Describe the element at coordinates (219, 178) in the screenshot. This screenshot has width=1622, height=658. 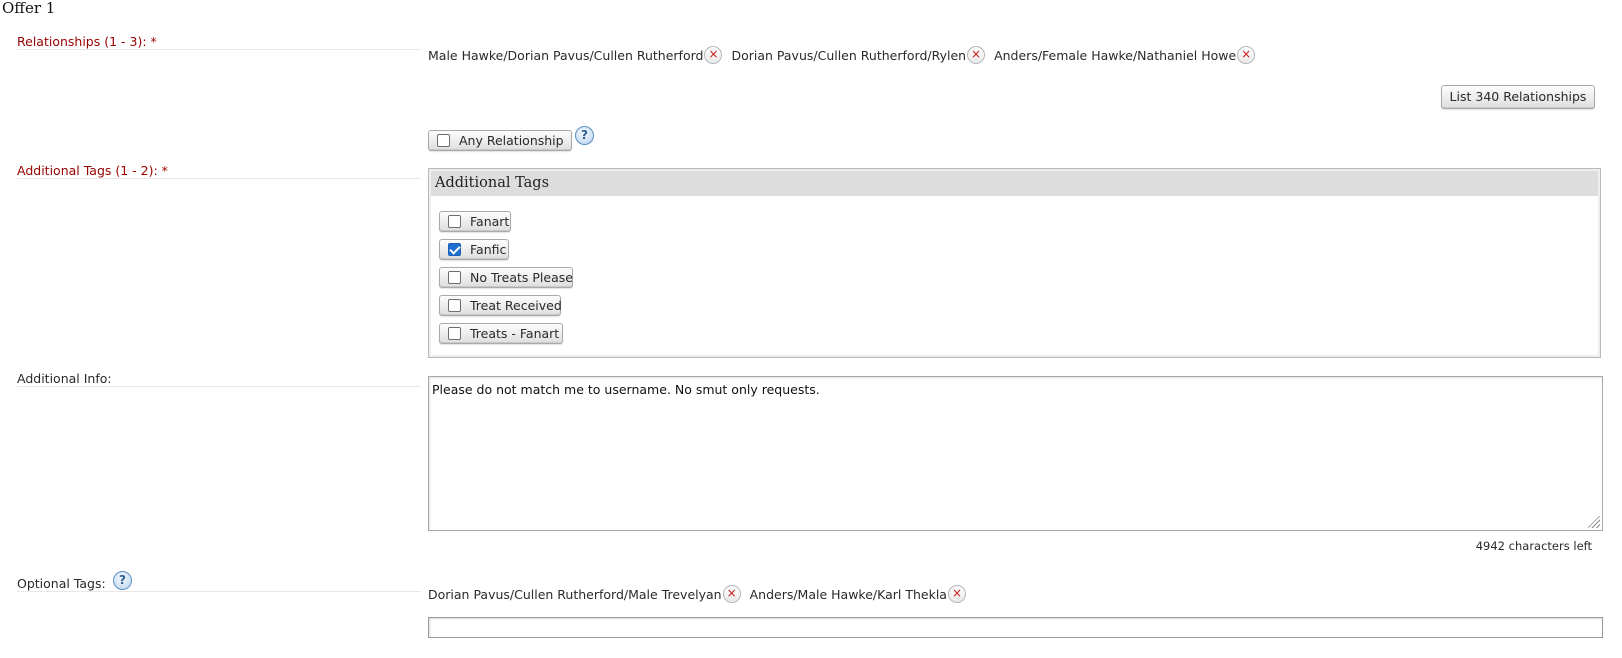
I see `additional-tags-label-rule` at that location.